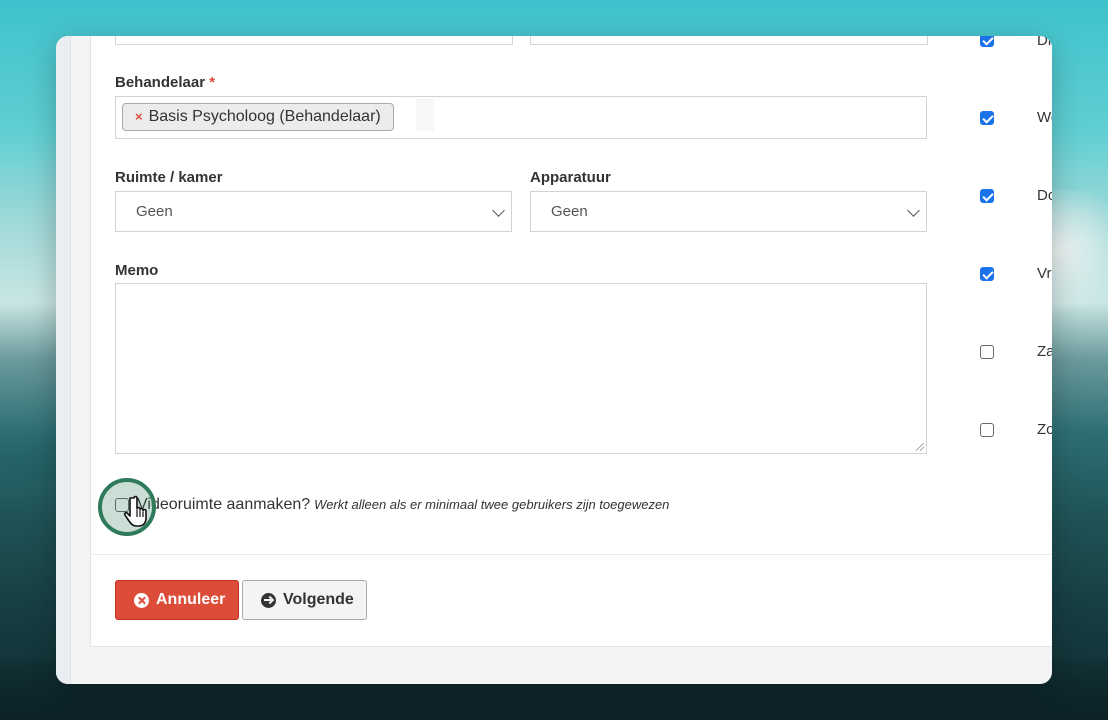 This screenshot has width=1108, height=720. What do you see at coordinates (728, 211) in the screenshot?
I see `apparatuur-select: Geen` at bounding box center [728, 211].